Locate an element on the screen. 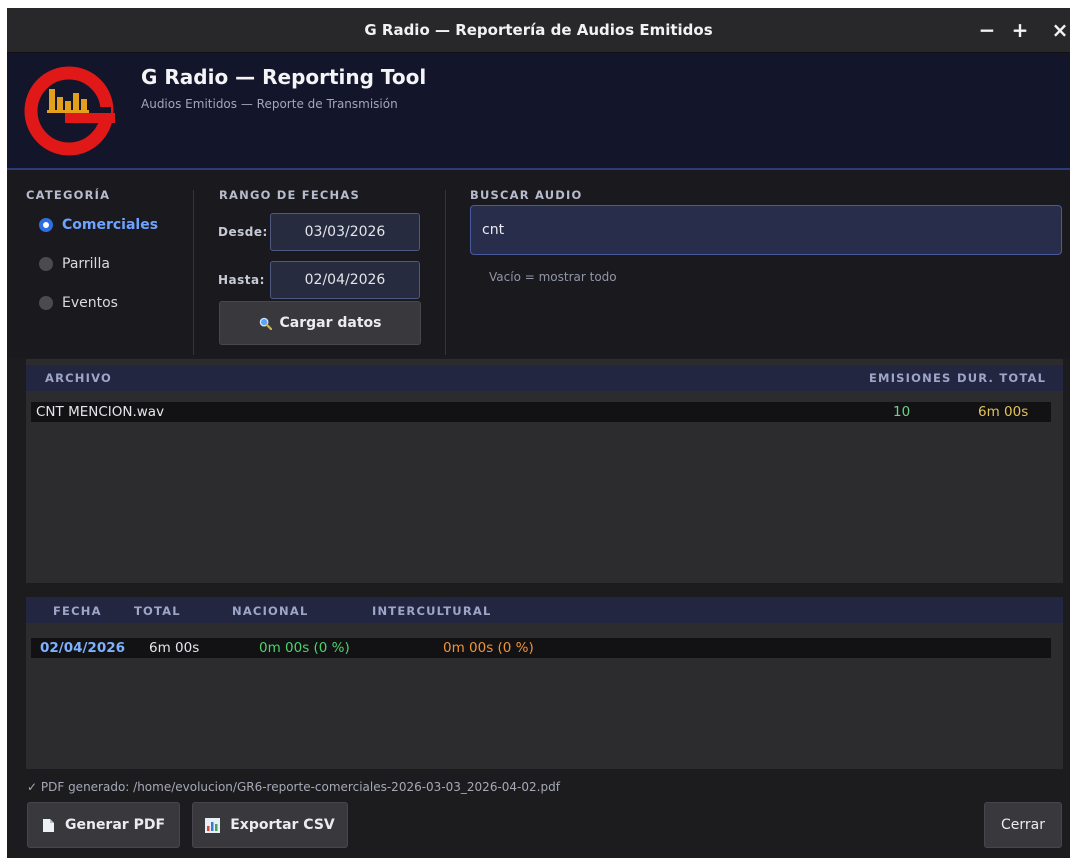 The width and height of the screenshot is (1070, 858). minimize-button: − is located at coordinates (987, 30).